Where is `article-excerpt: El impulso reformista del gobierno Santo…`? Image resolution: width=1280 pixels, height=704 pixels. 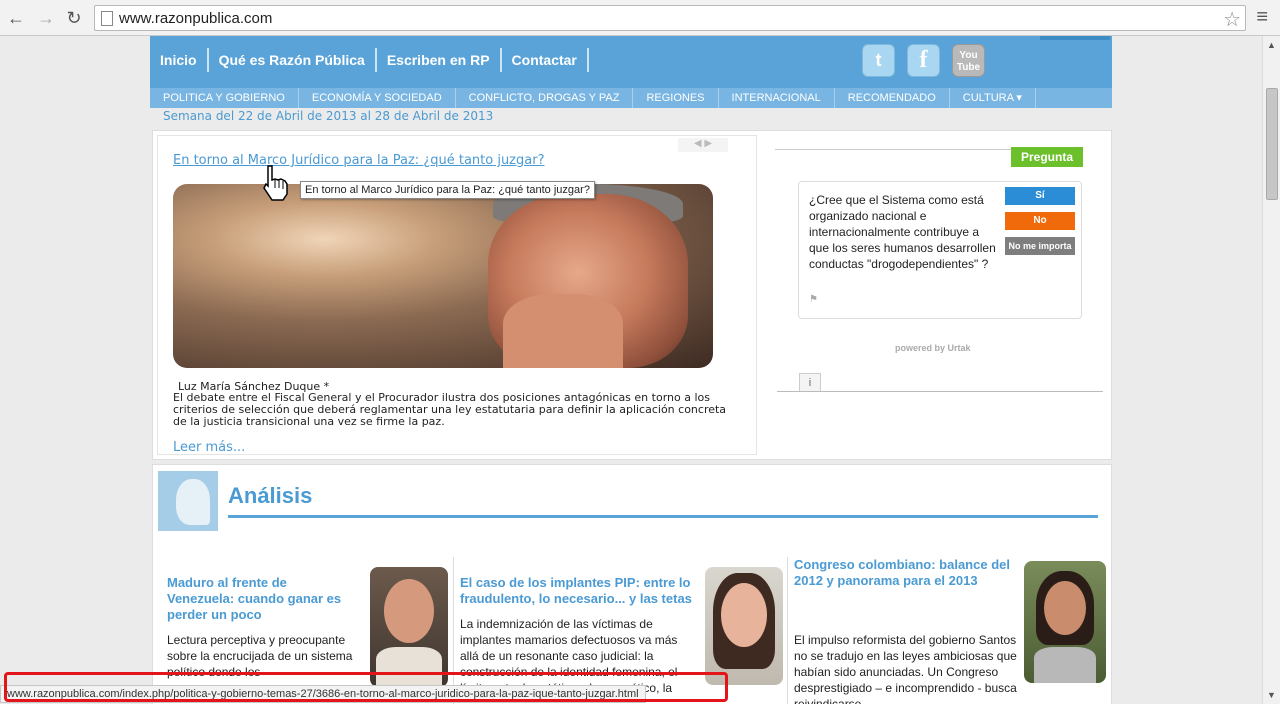
article-excerpt: El impulso reformista del gobierno Santo… is located at coordinates (905, 668).